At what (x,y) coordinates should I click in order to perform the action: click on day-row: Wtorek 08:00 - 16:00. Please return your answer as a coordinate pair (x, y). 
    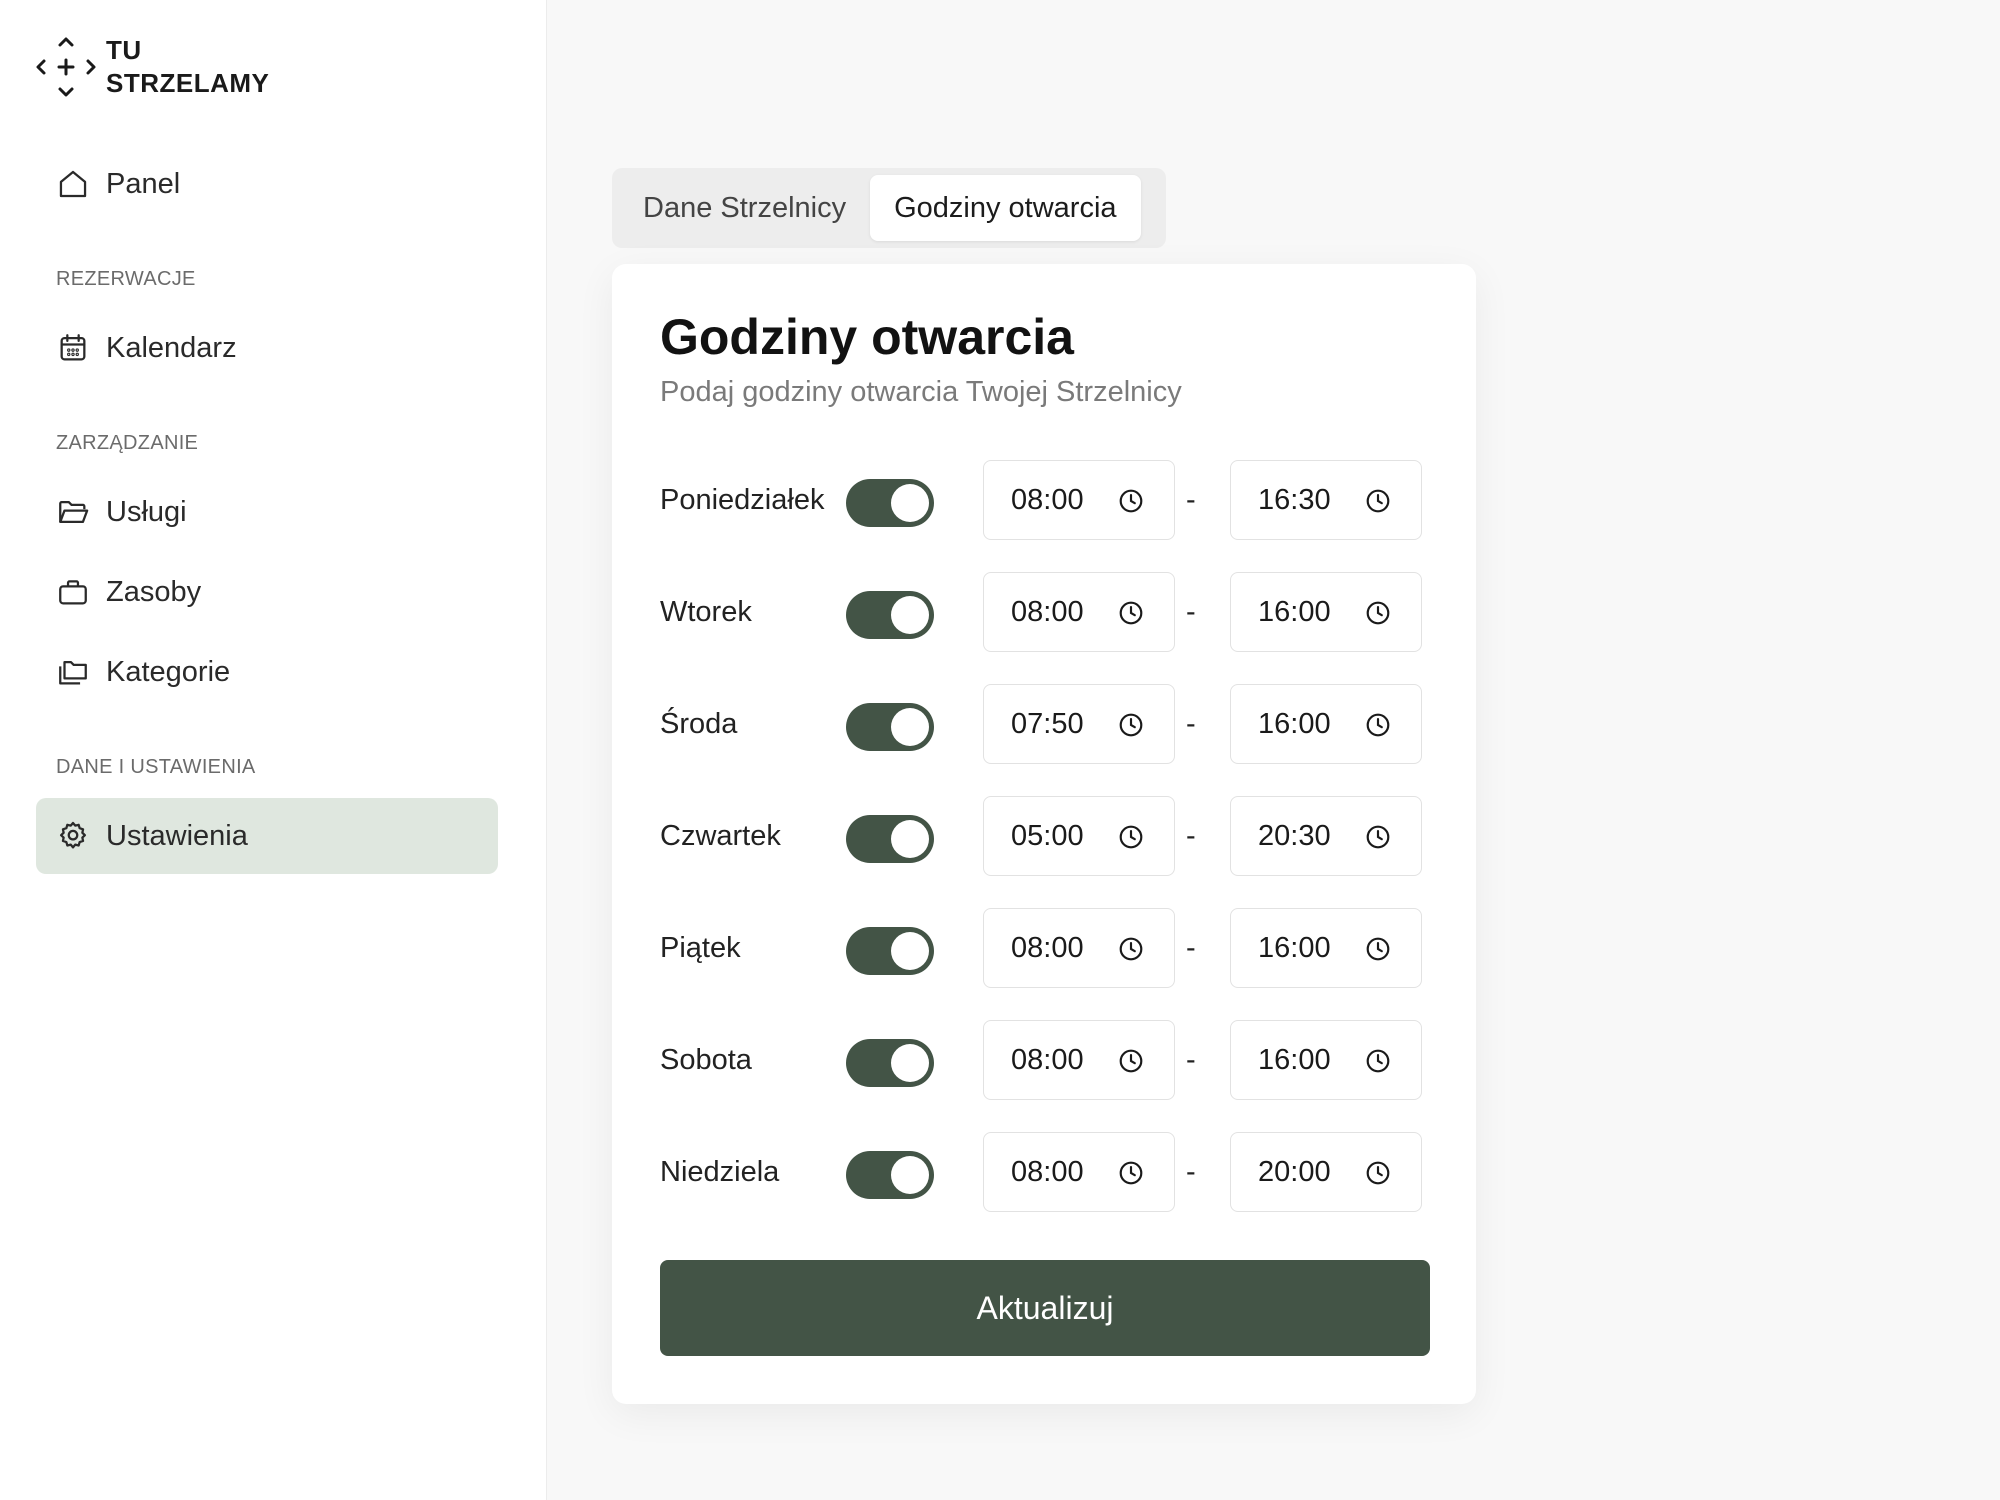
    Looking at the image, I should click on (1045, 612).